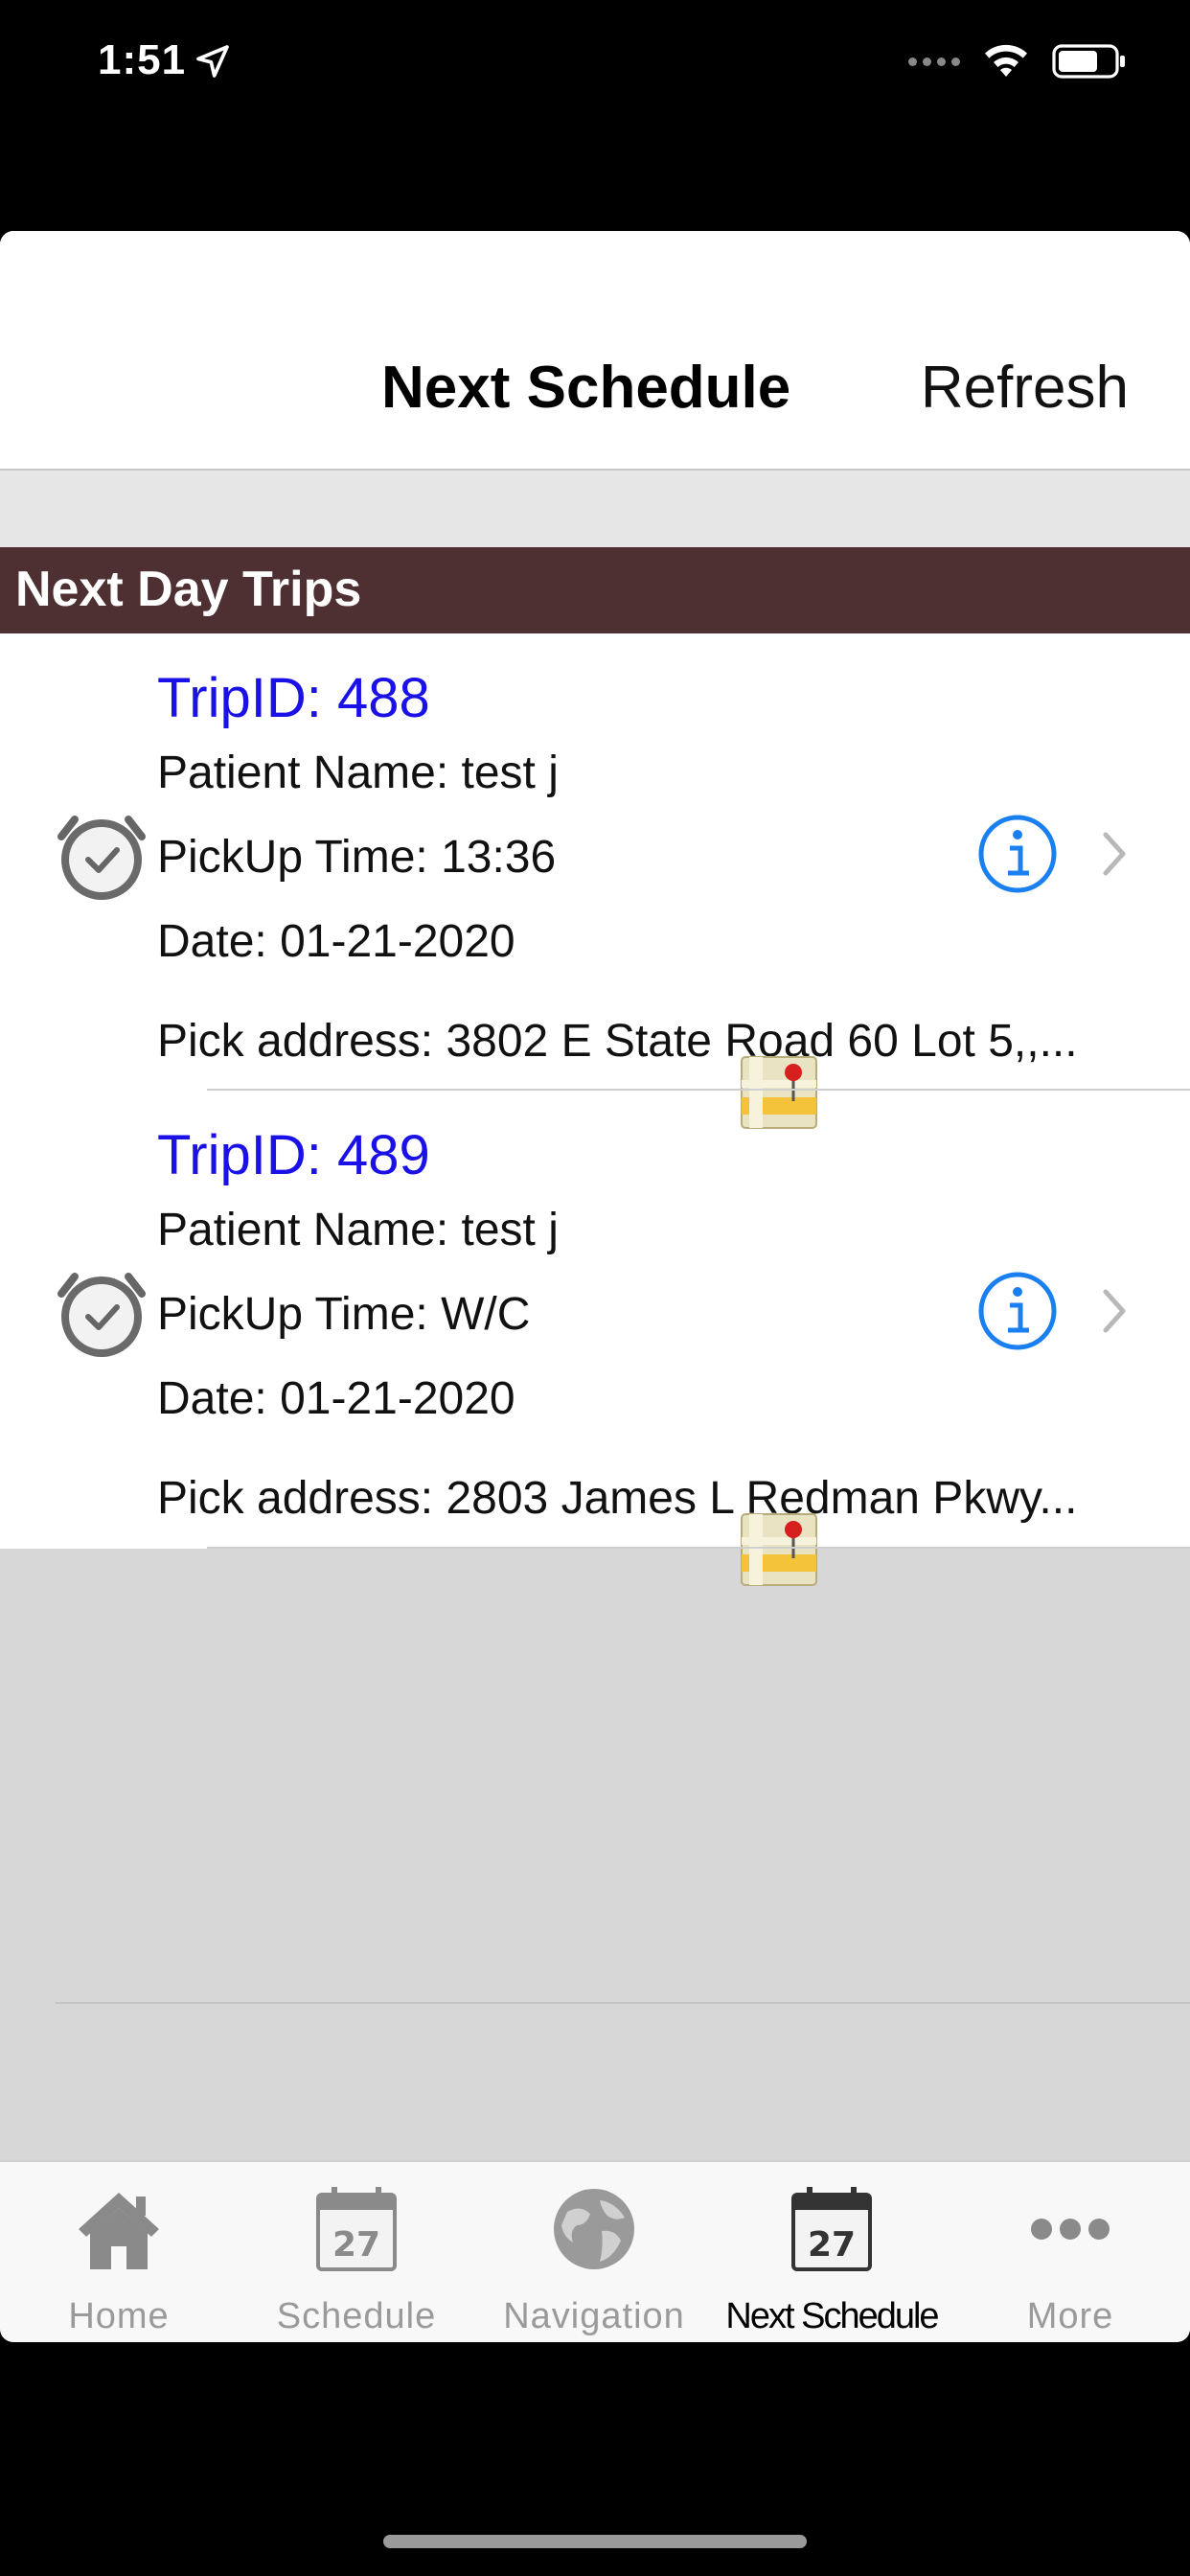 The image size is (1190, 2576). Describe the element at coordinates (595, 351) in the screenshot. I see `navigation-bar: Next Schedule Refresh` at that location.